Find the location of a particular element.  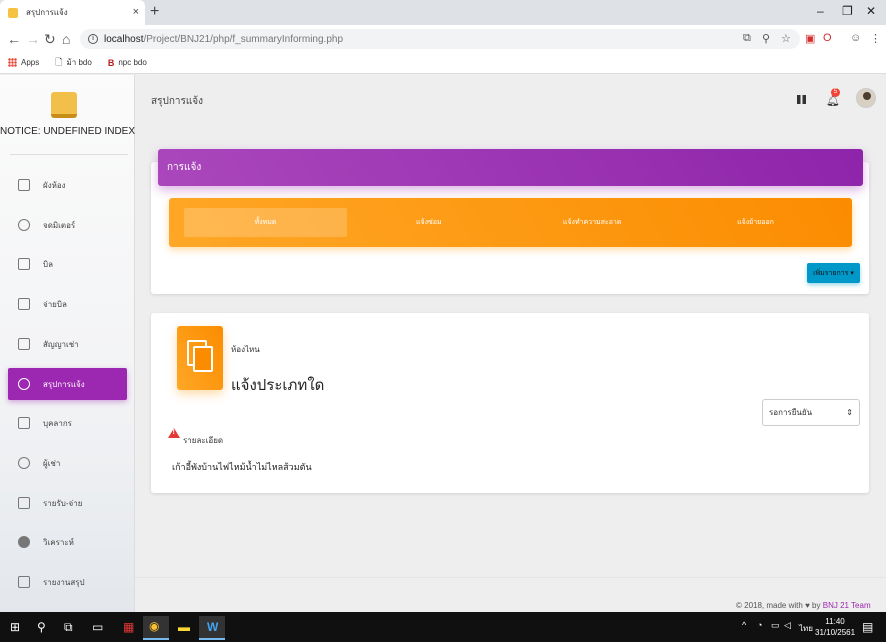

php-notice: NOTICE: UNDEFINED INDEX: SEL is located at coordinates (67, 131).